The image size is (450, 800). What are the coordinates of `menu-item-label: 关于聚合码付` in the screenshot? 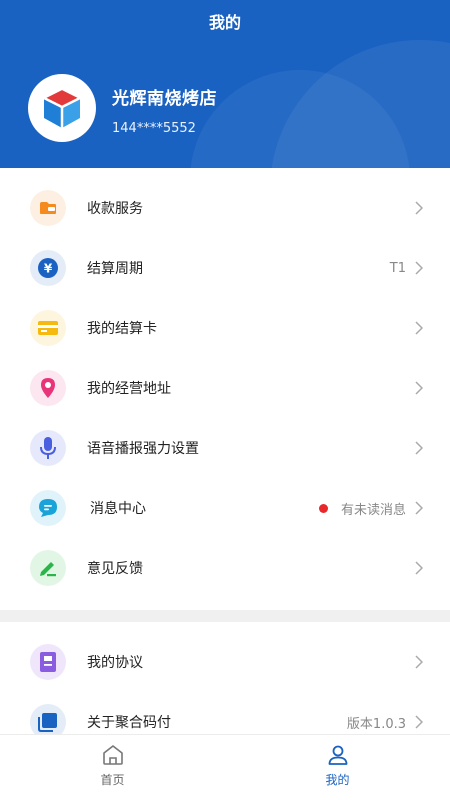 It's located at (129, 723).